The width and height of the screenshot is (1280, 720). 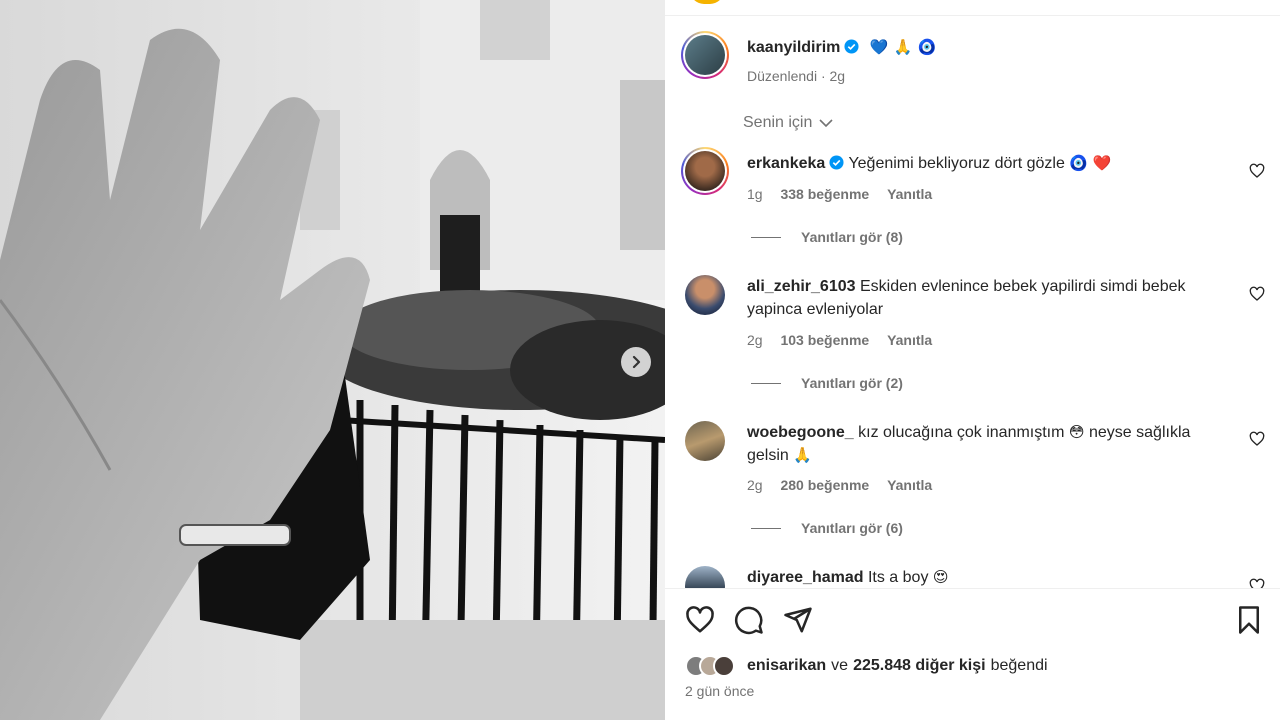 I want to click on bookmark-icon, so click(x=1249, y=620).